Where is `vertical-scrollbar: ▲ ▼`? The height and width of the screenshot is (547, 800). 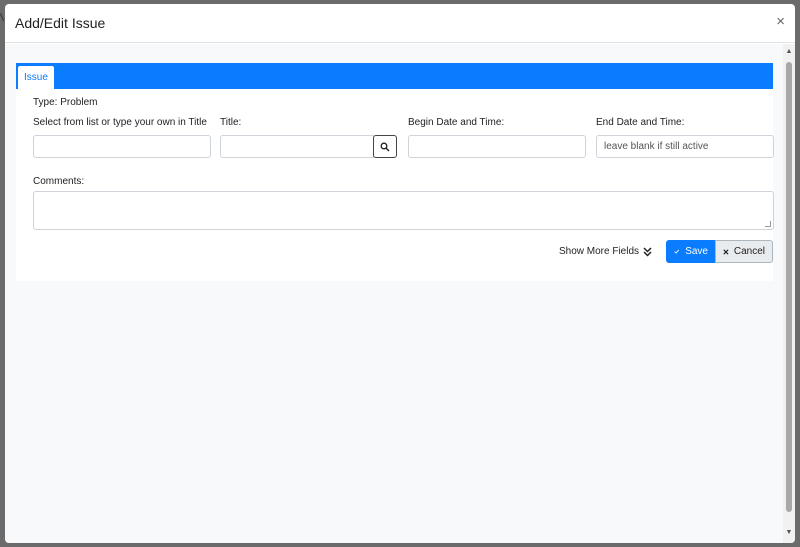
vertical-scrollbar: ▲ ▼ is located at coordinates (789, 293).